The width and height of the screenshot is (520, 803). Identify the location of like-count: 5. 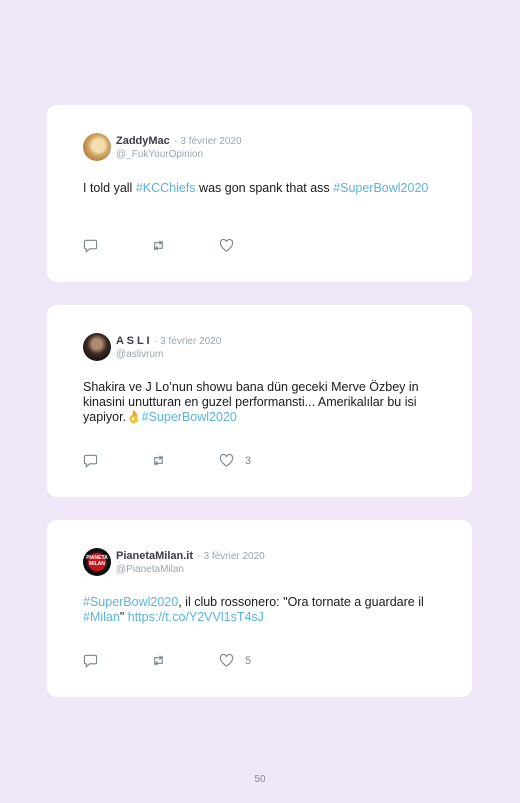
(248, 660).